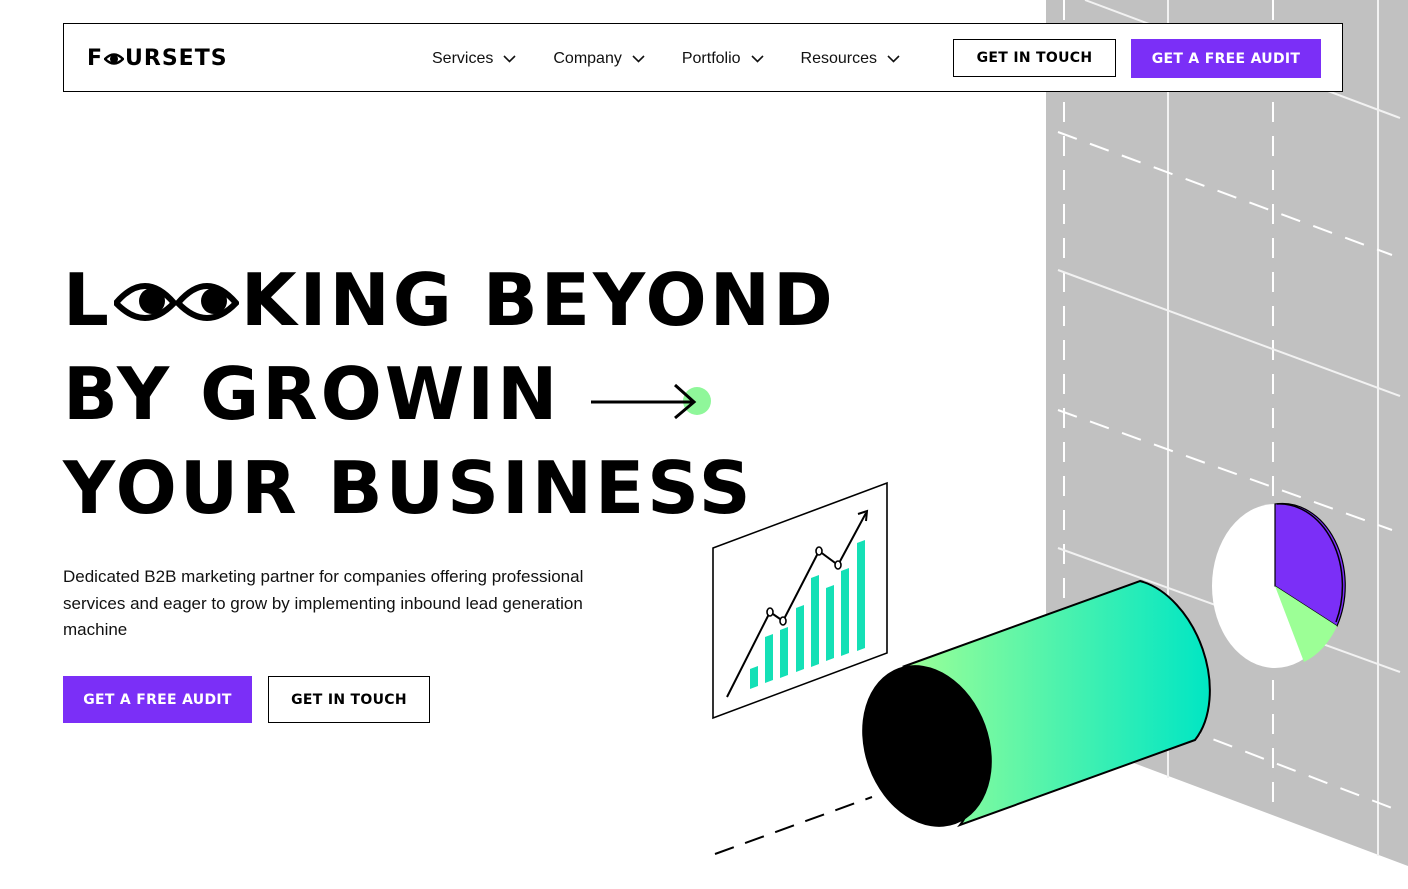  I want to click on logo-text-end: URSETS, so click(176, 58).